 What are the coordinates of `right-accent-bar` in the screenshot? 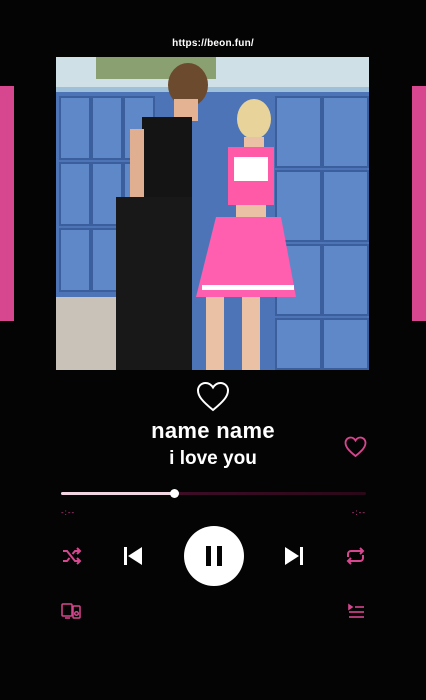 It's located at (419, 203).